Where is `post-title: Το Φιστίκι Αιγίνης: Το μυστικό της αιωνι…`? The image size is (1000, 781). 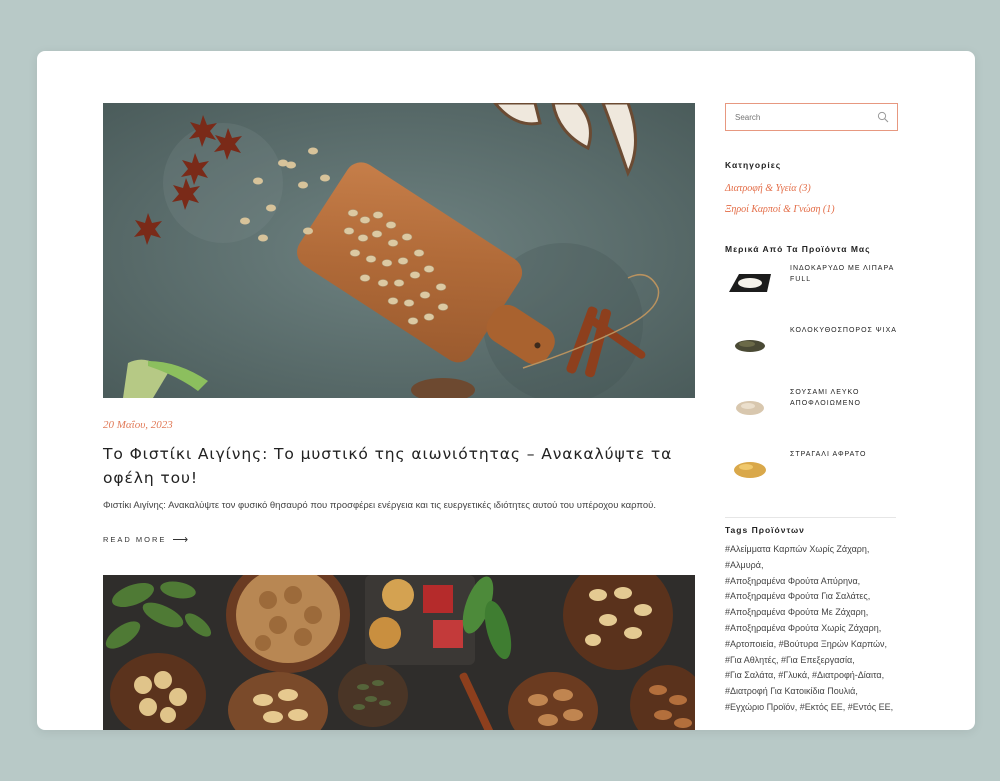 post-title: Το Φιστίκι Αιγίνης: Το μυστικό της αιωνι… is located at coordinates (399, 466).